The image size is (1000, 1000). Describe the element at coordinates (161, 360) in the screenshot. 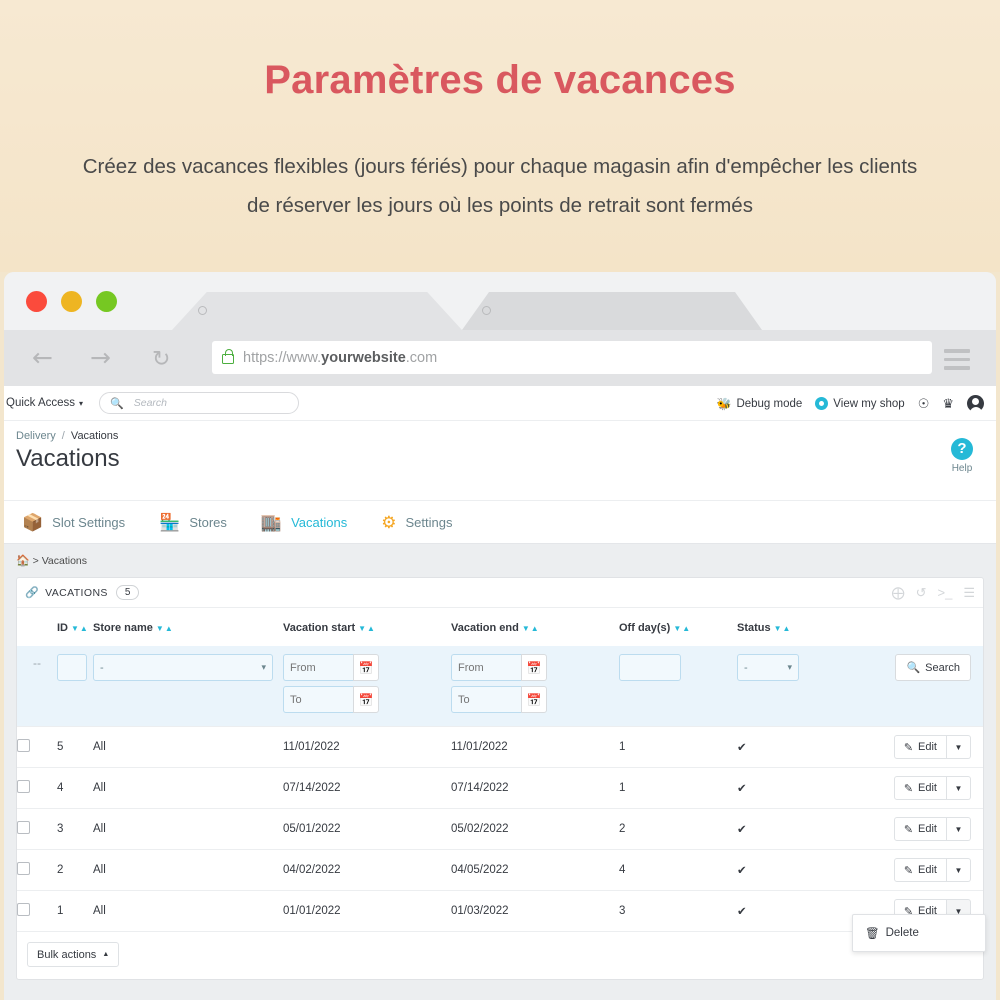

I see `reload-icon: ↻` at that location.